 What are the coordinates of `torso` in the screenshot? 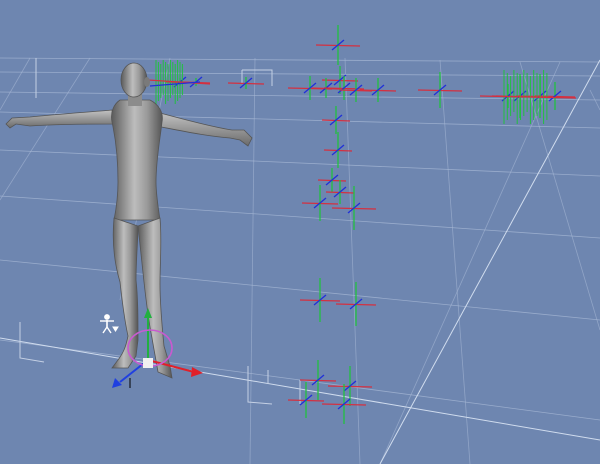 It's located at (137, 160).